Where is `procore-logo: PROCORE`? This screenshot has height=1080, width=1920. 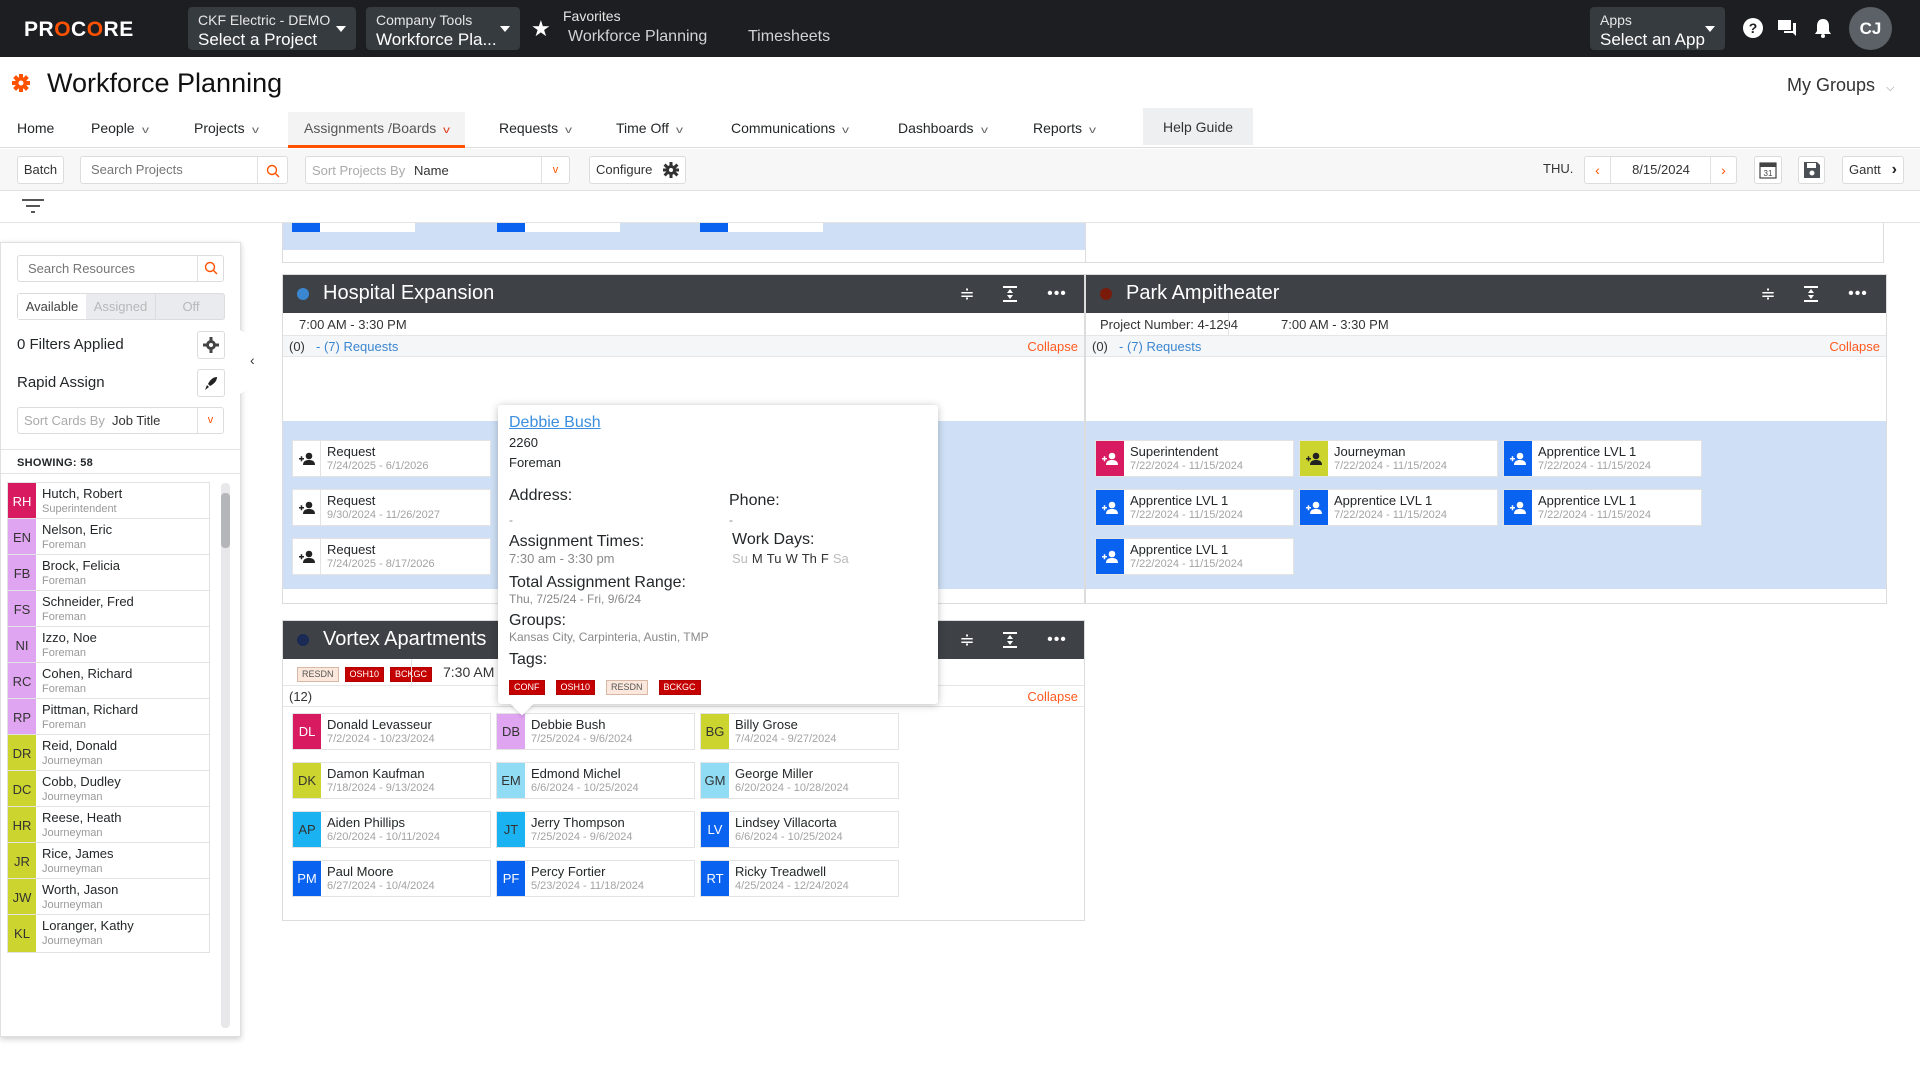 procore-logo: PROCORE is located at coordinates (79, 30).